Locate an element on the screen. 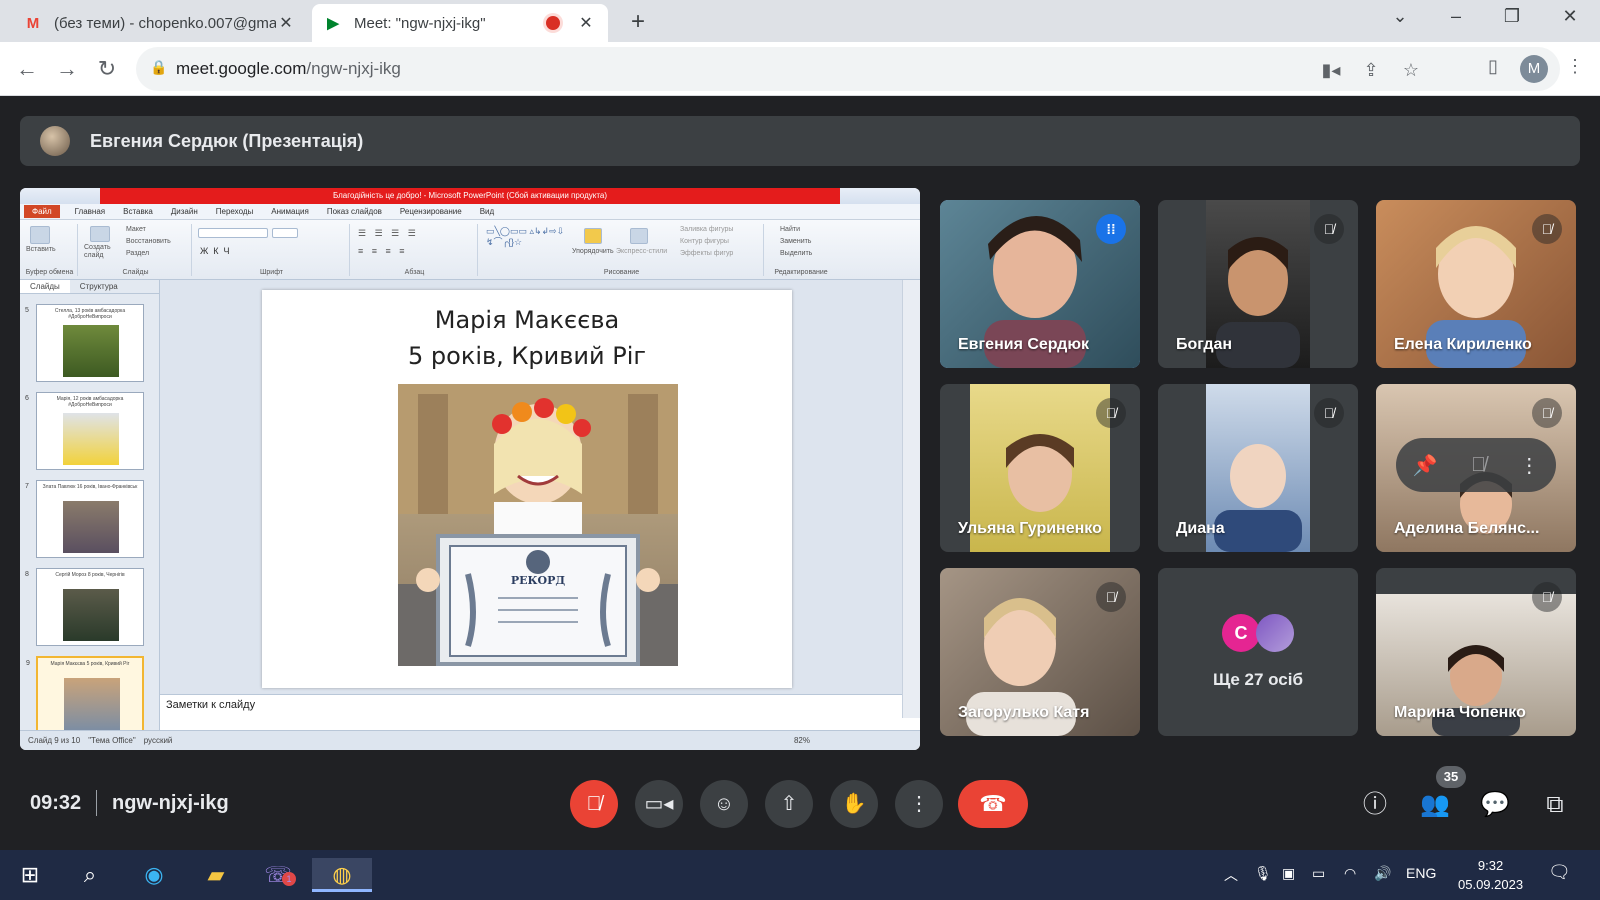  more-participants-tile: С Ще 27 осіб is located at coordinates (1258, 652).